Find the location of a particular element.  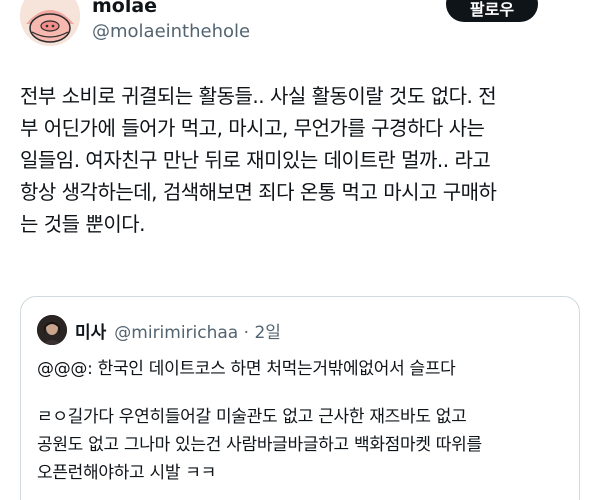

author-display-name: molae is located at coordinates (171, 9).